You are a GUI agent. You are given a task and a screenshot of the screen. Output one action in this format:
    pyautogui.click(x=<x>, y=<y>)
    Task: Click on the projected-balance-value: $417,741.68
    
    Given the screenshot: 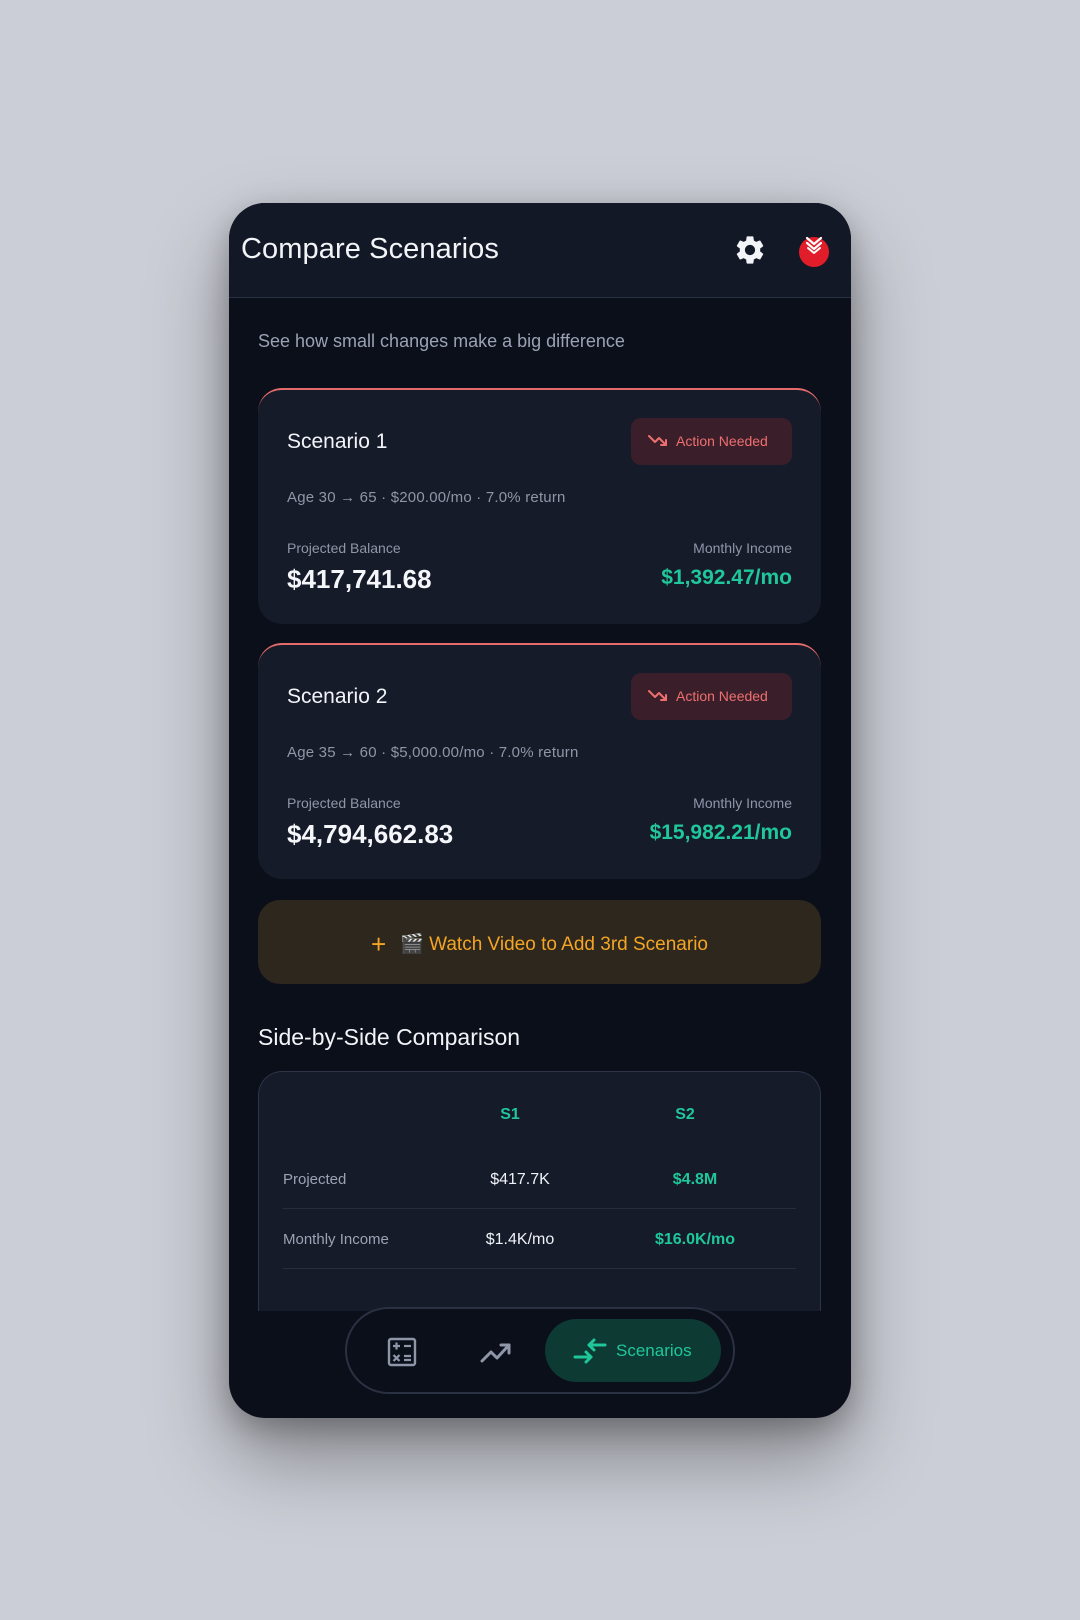 What is the action you would take?
    pyautogui.click(x=359, y=579)
    